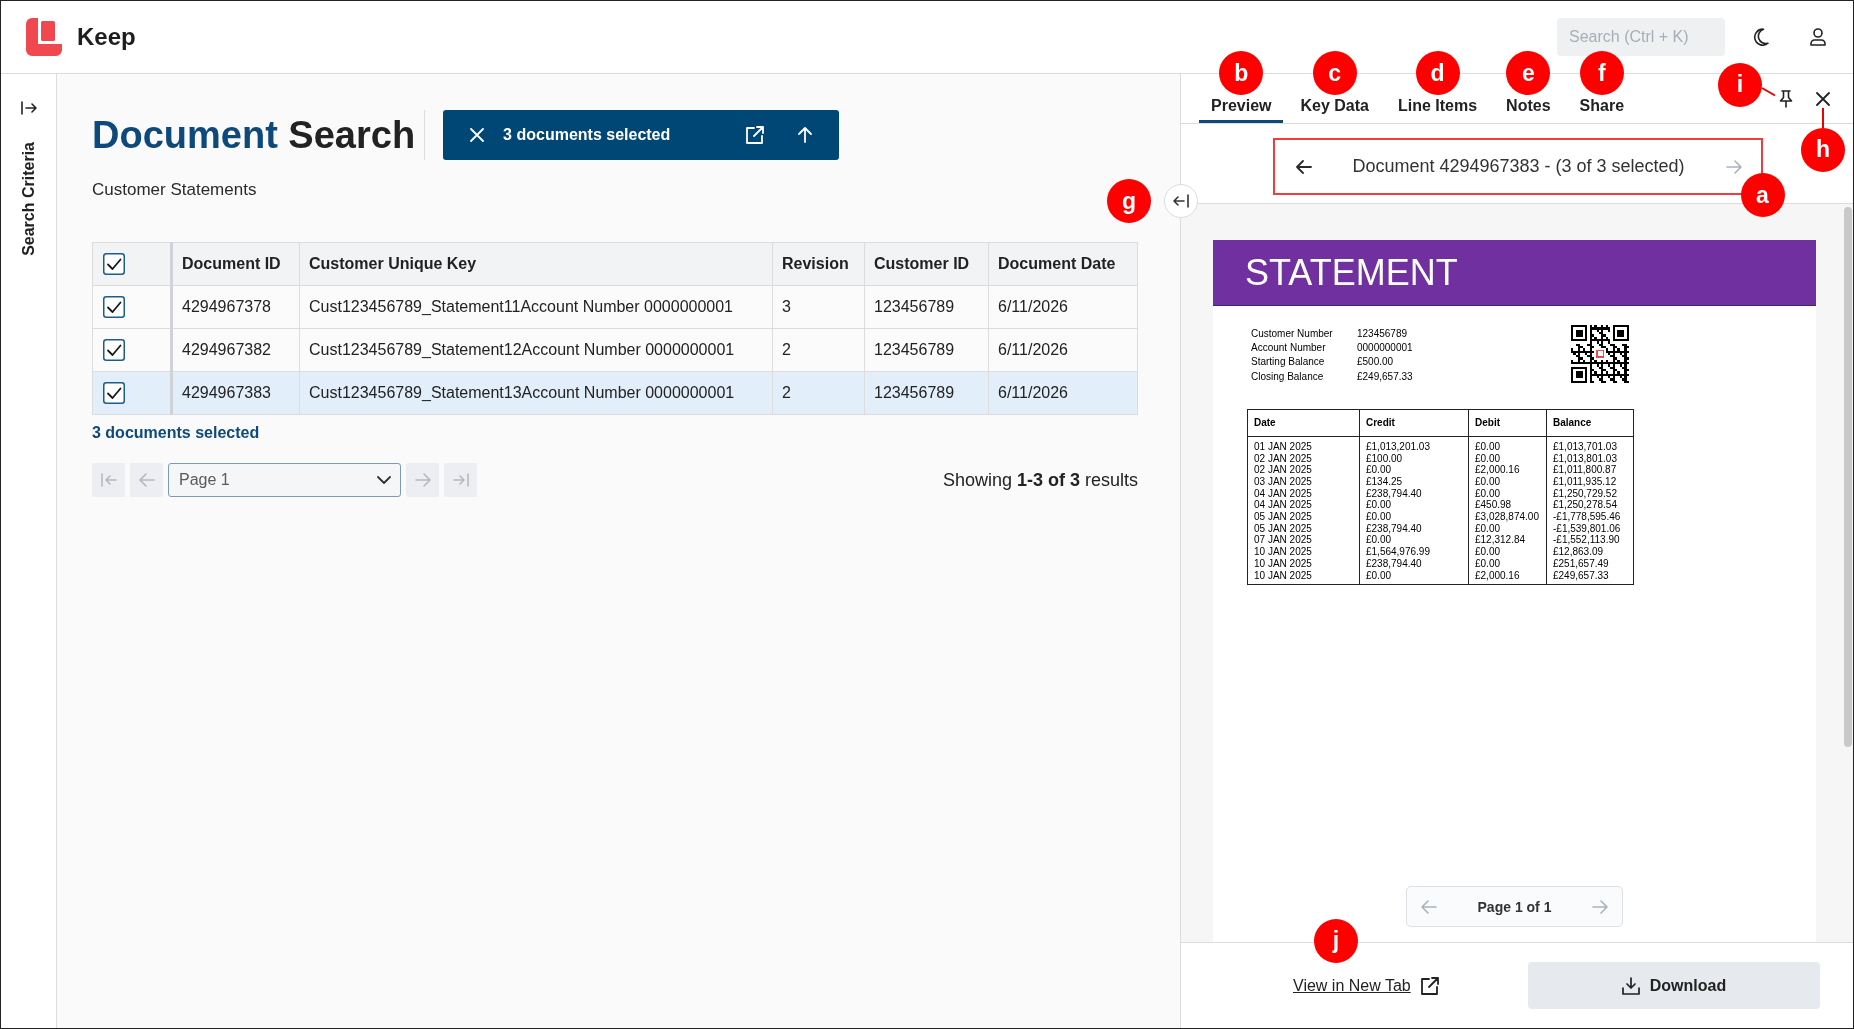 This screenshot has width=1854, height=1029. Describe the element at coordinates (1507, 577) in the screenshot. I see `table-cell: £2,000.16` at that location.